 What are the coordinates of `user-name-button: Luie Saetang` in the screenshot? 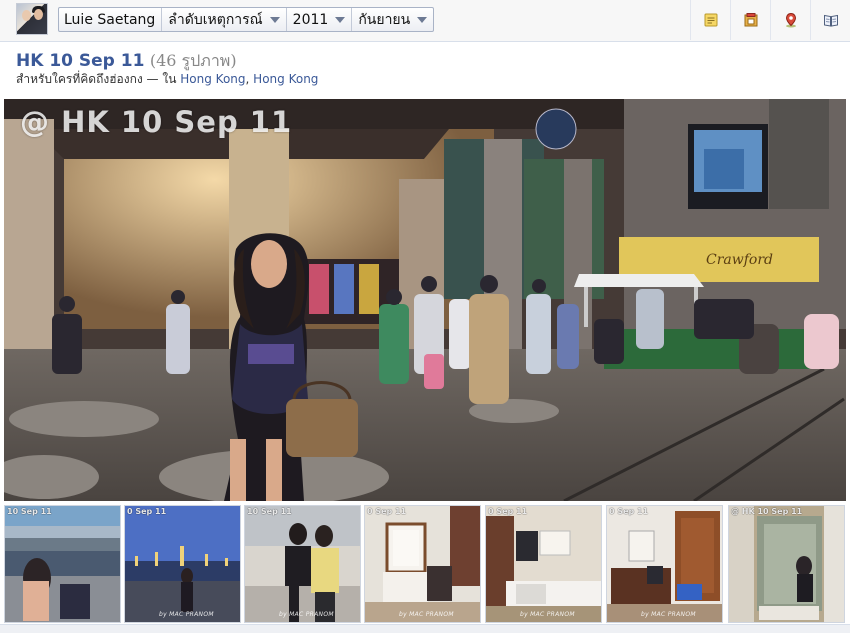 It's located at (111, 19).